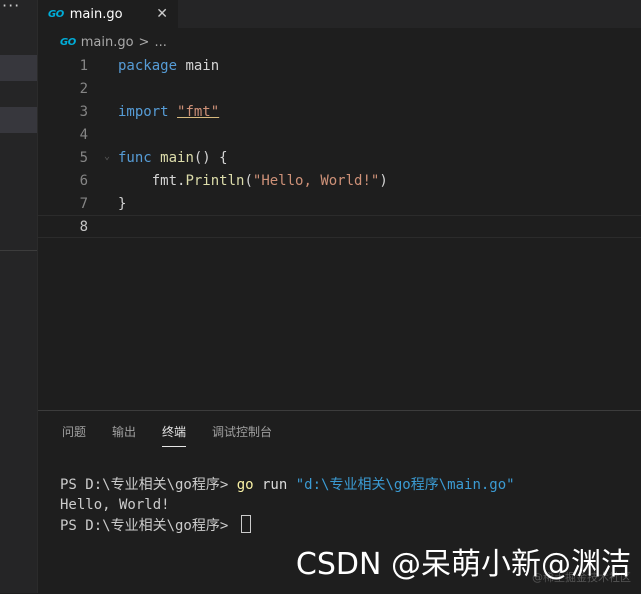 This screenshot has width=641, height=594. Describe the element at coordinates (83, 134) in the screenshot. I see `line-number: 4` at that location.